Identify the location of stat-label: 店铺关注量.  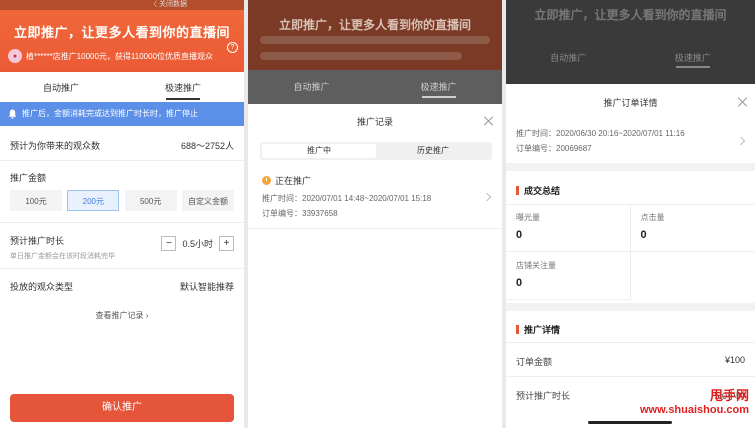
(536, 265).